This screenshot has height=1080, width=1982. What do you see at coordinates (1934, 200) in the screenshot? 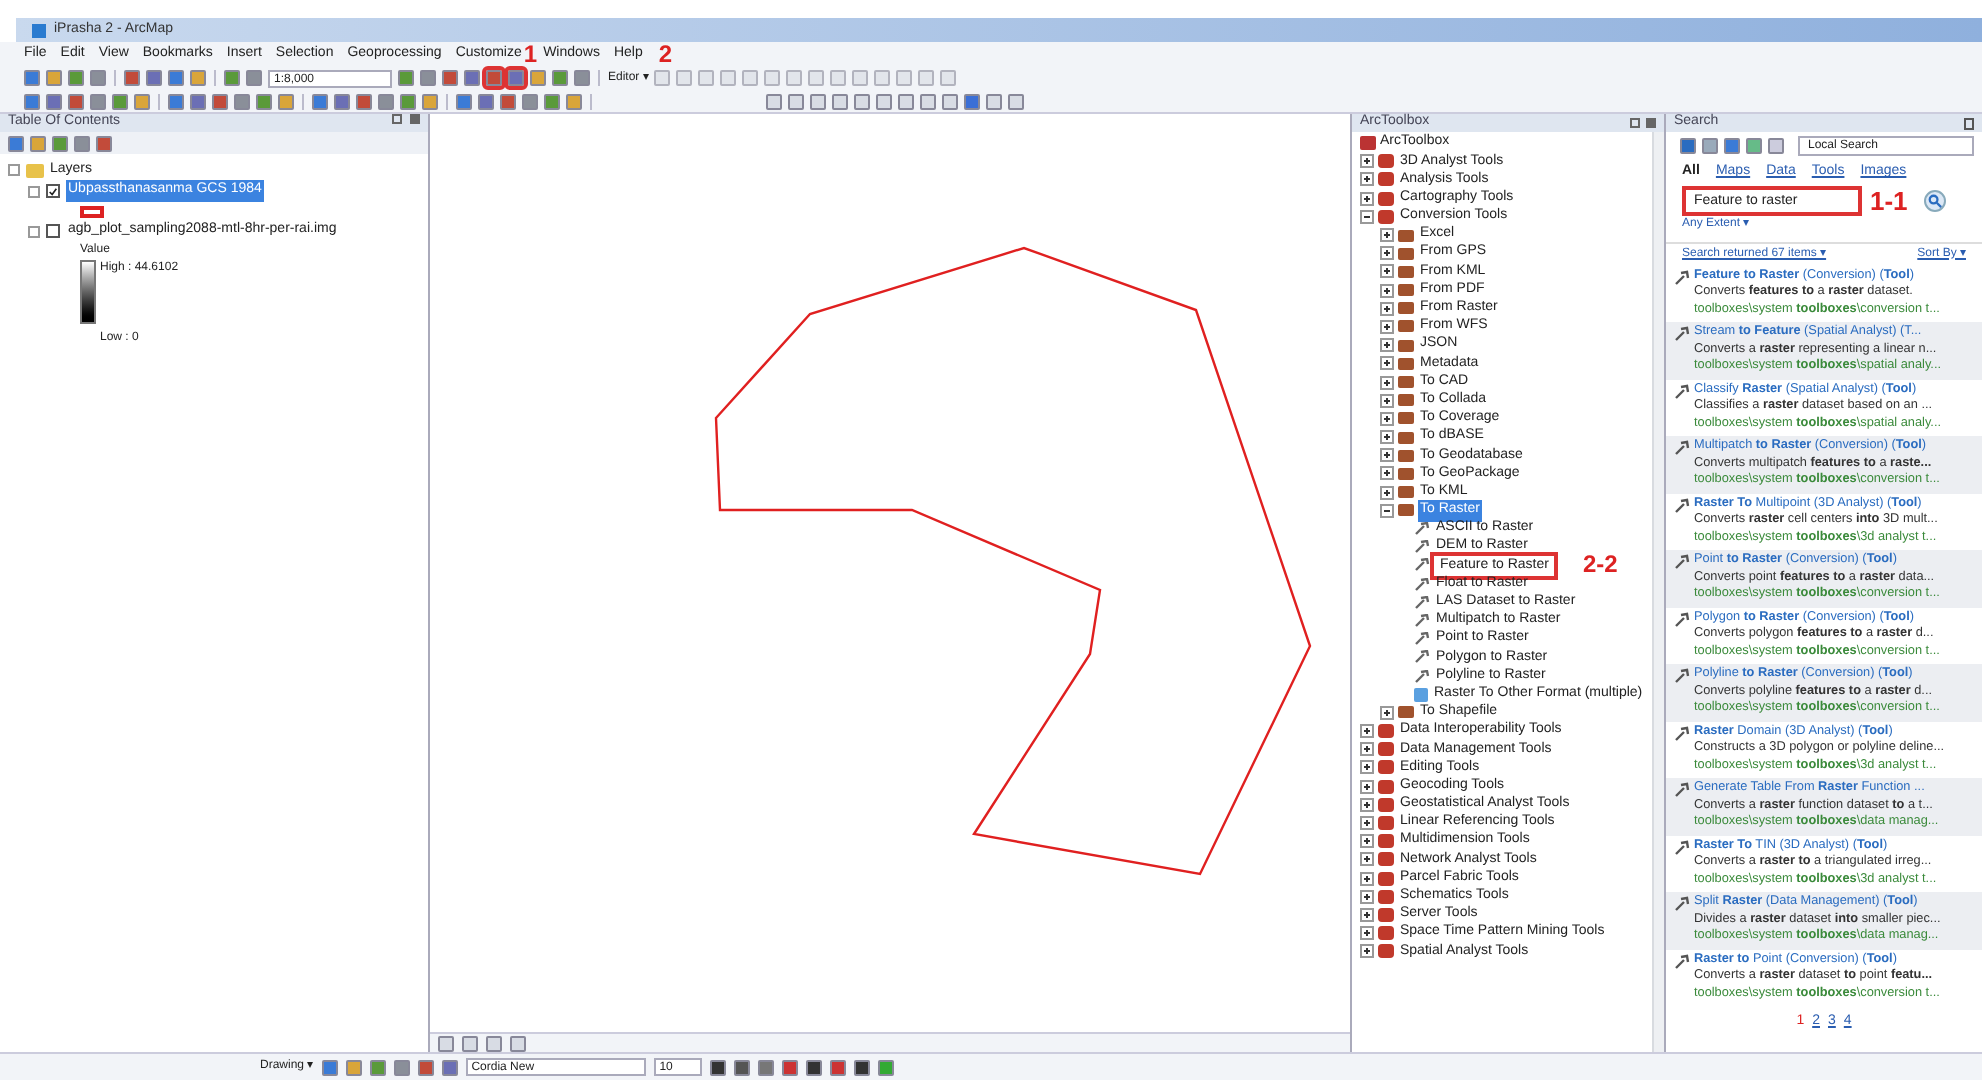
I see `search-icon` at bounding box center [1934, 200].